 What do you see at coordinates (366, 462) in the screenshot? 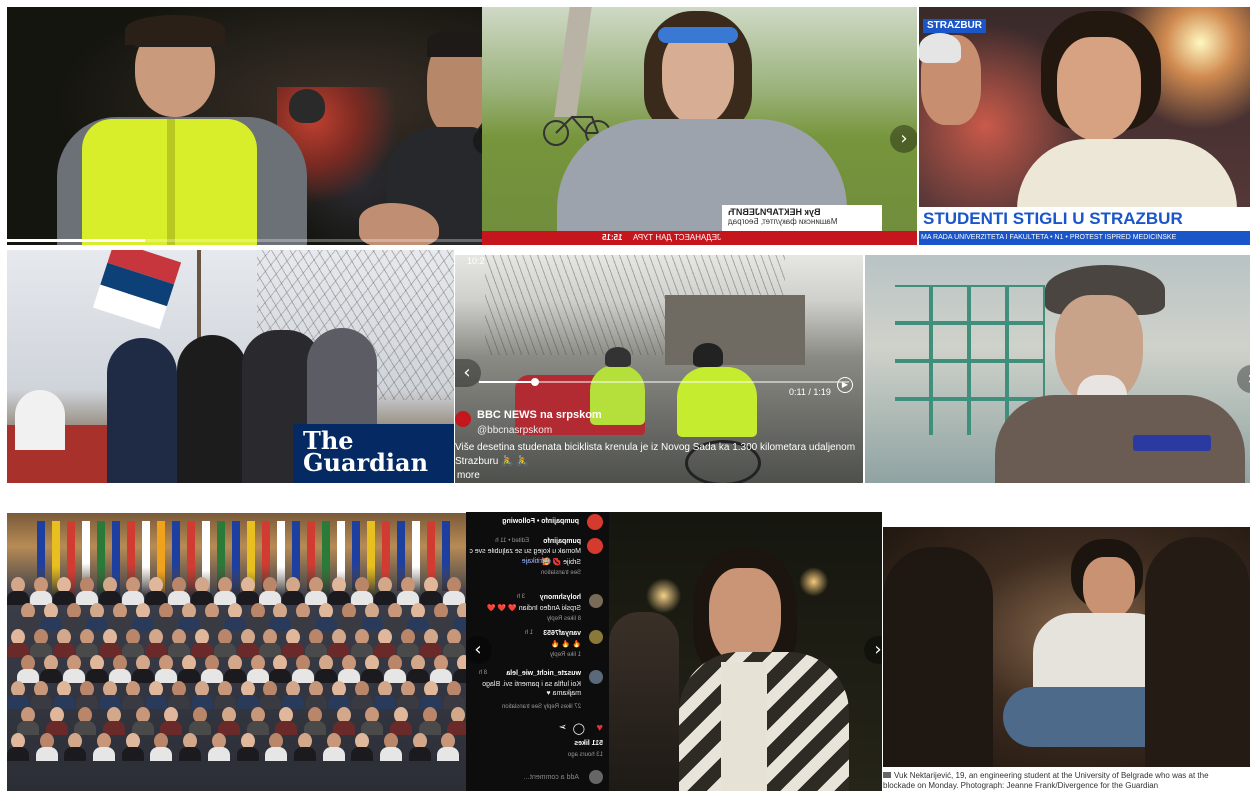
I see `guardian-logo-line2: Guardian` at bounding box center [366, 462].